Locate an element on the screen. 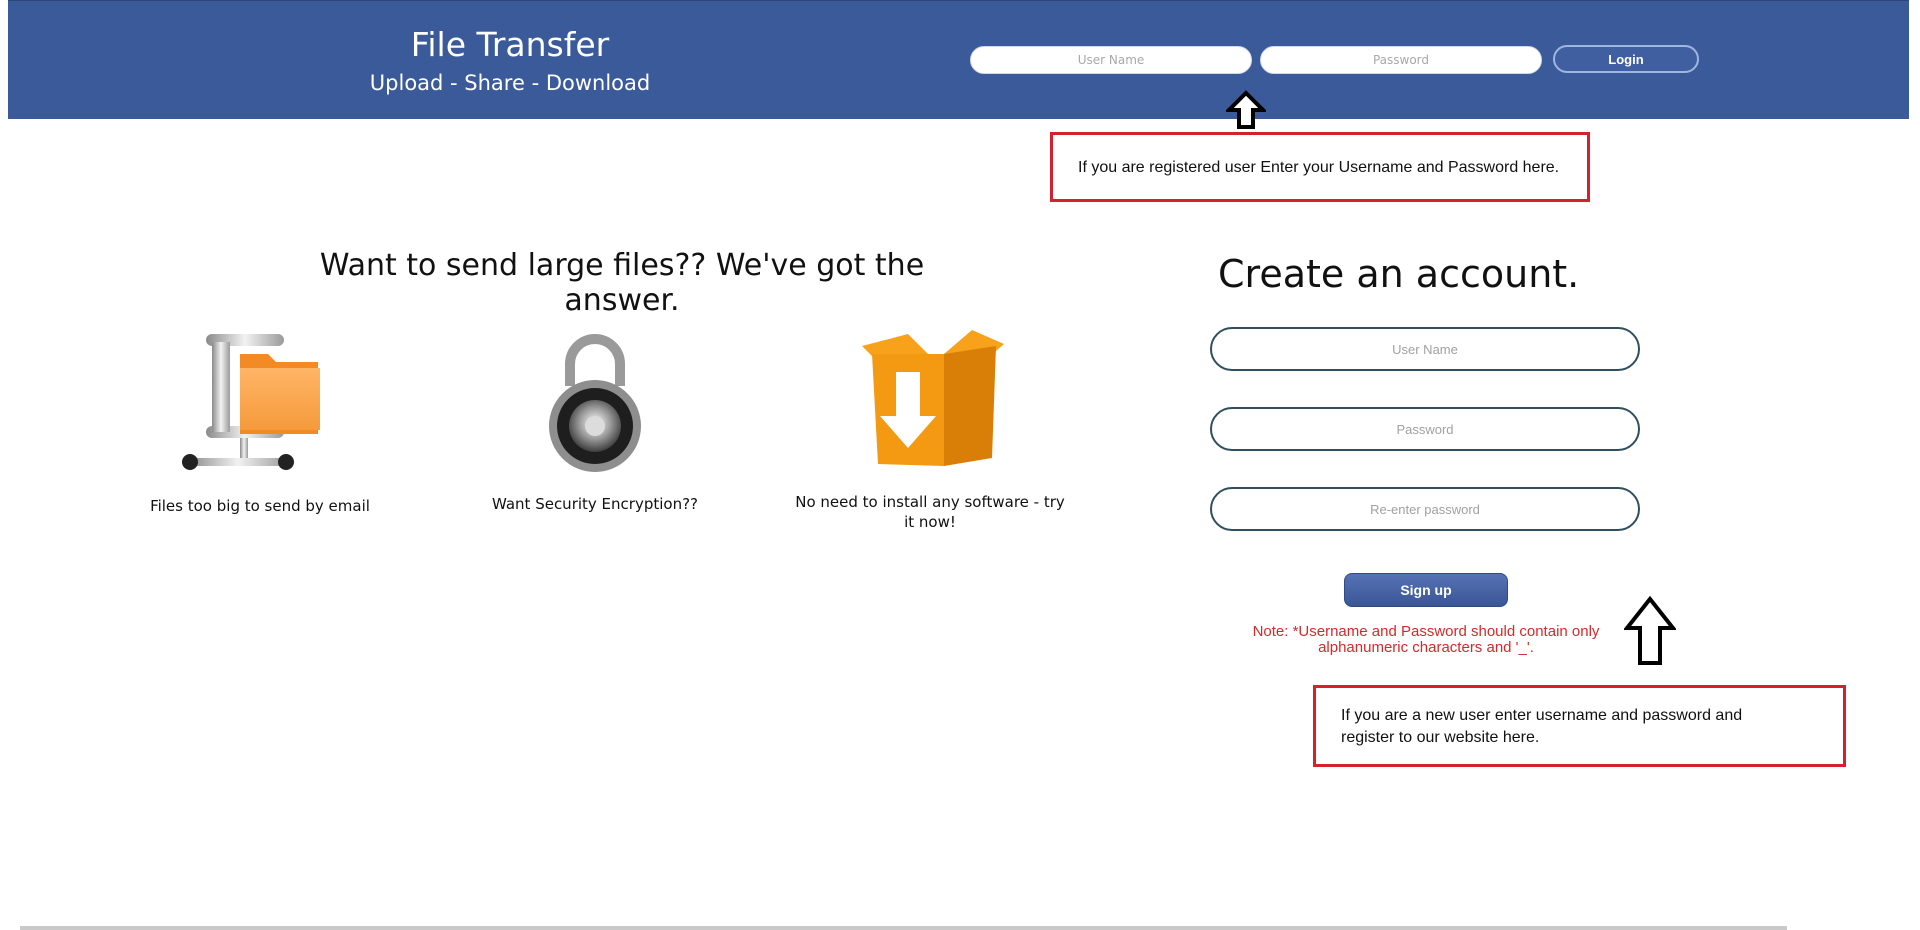 The height and width of the screenshot is (930, 1920). login-button: Login is located at coordinates (1626, 59).